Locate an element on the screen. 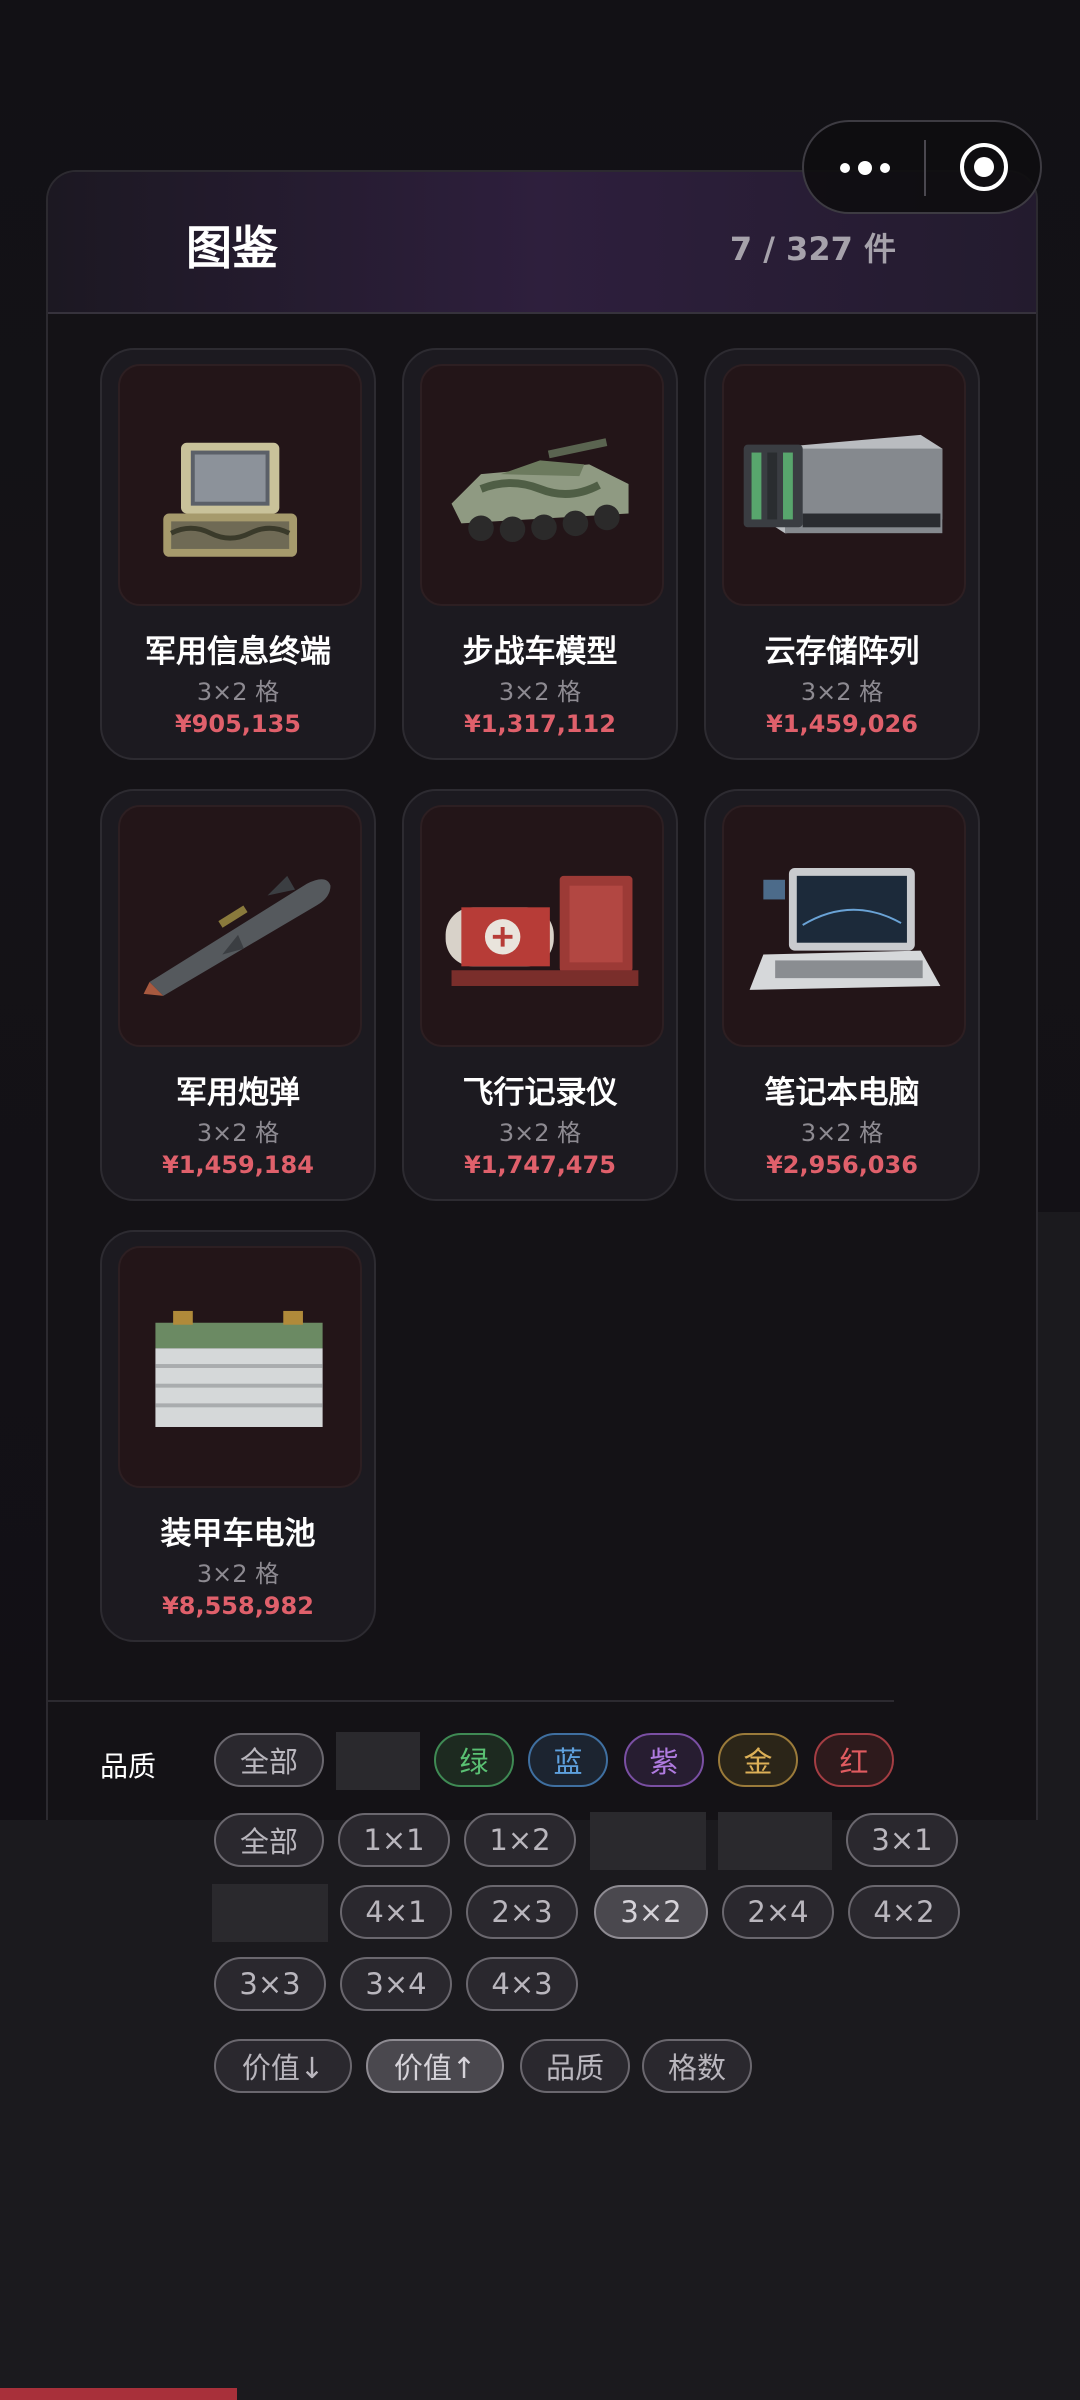  bottom-accent-bar is located at coordinates (118, 2394).